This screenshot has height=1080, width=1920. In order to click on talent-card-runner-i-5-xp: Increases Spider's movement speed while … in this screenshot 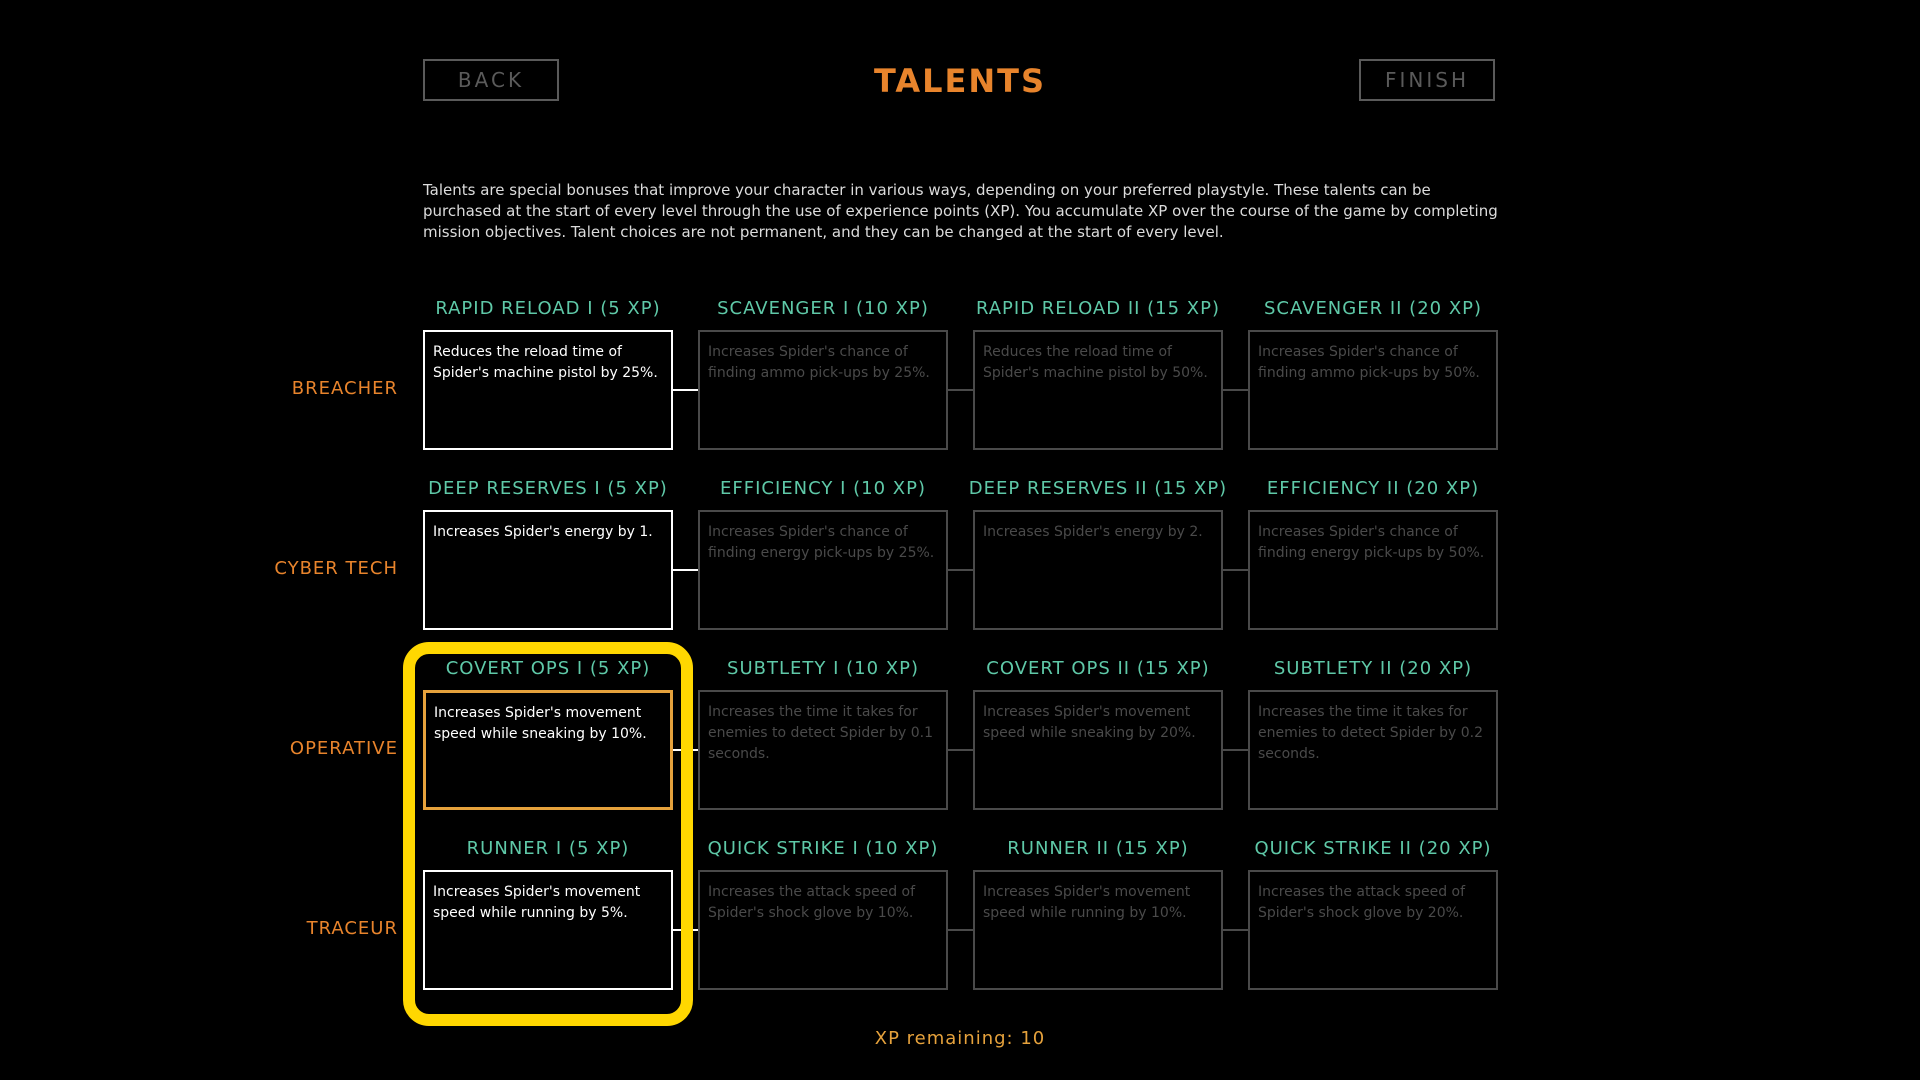, I will do `click(548, 930)`.